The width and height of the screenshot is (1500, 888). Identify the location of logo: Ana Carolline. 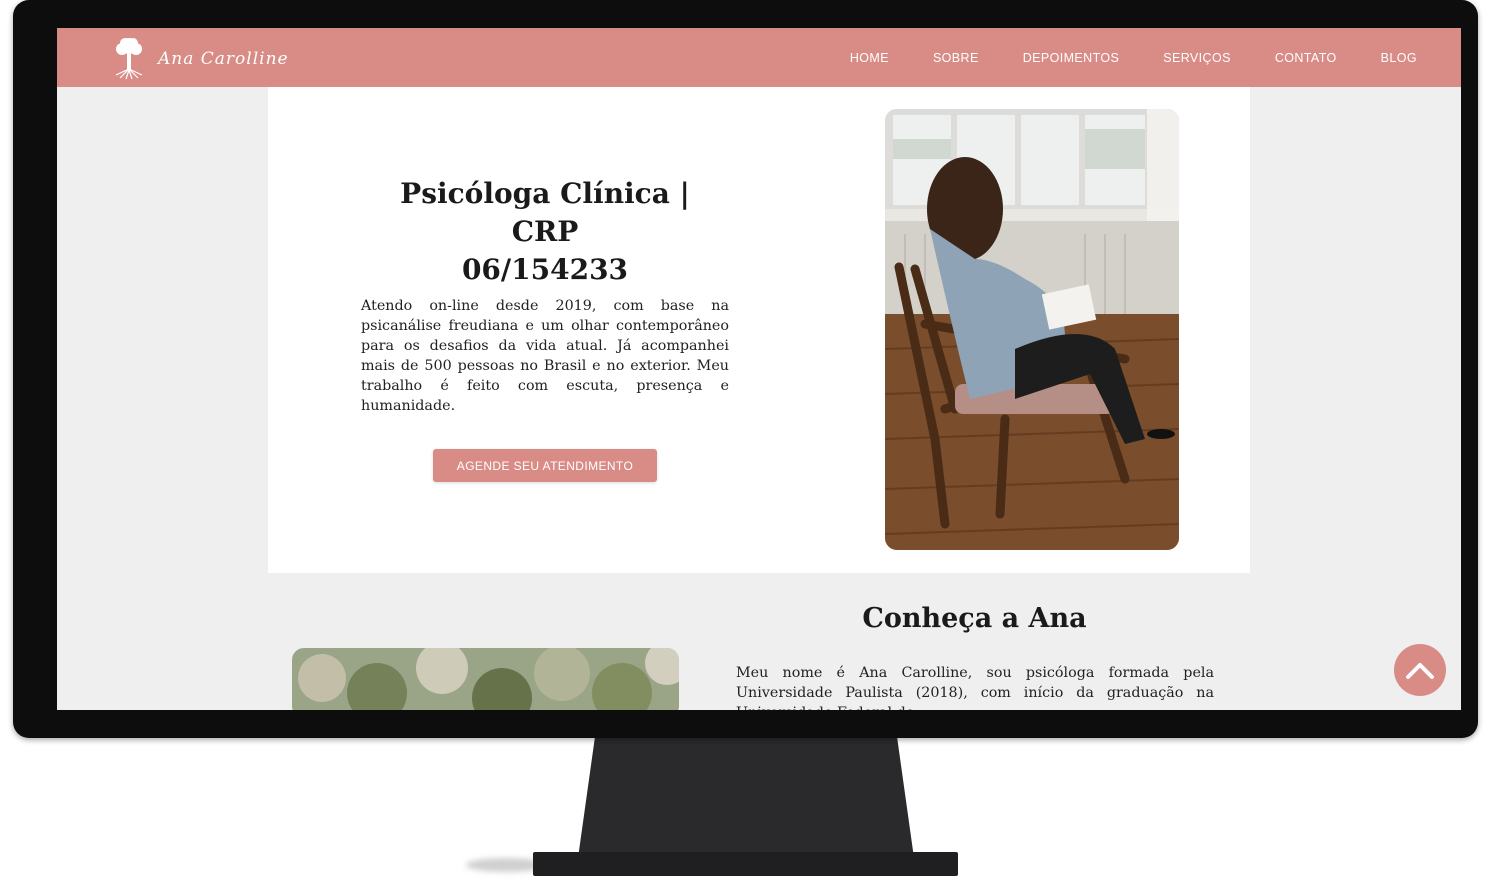
(200, 58).